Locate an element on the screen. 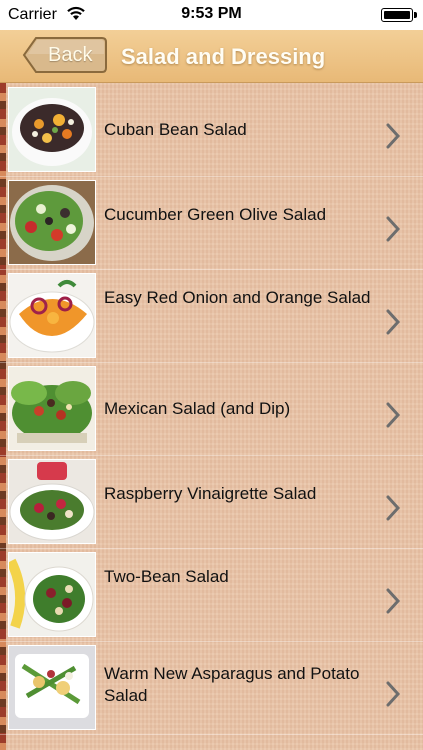 Image resolution: width=423 pixels, height=750 pixels. list-item: Cuban Bean Salad is located at coordinates (211, 130).